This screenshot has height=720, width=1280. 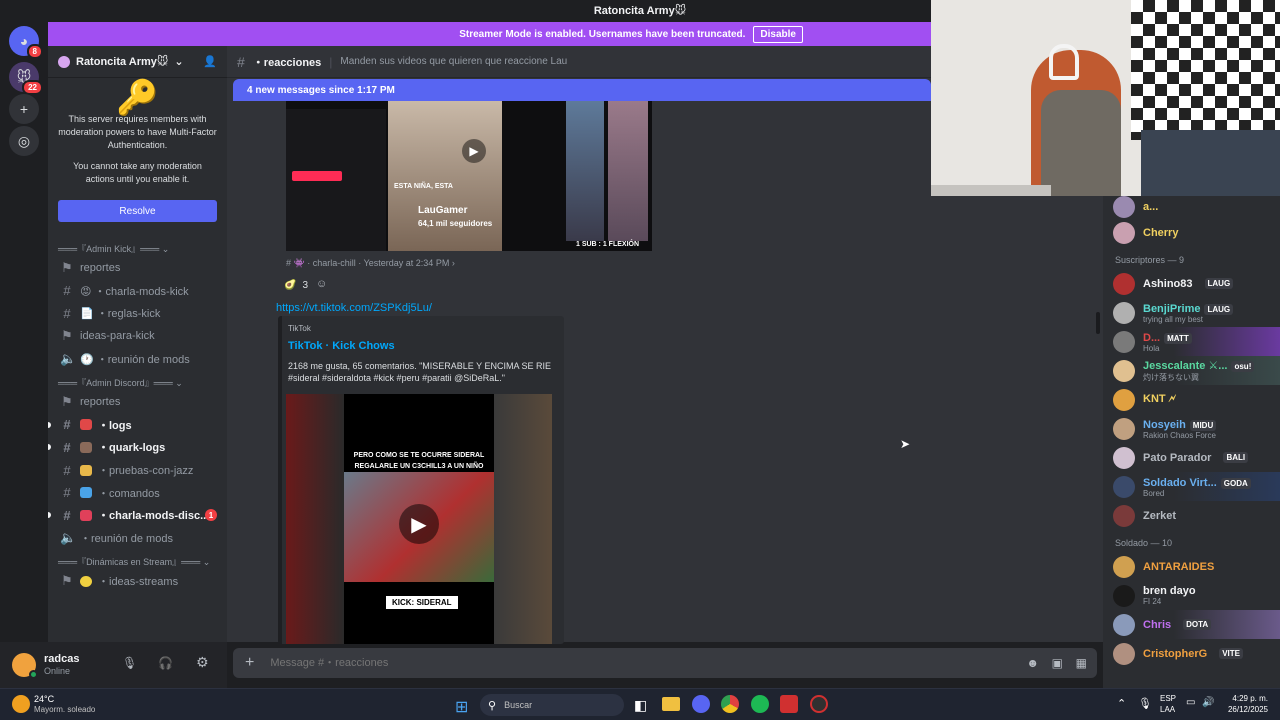 What do you see at coordinates (1191, 457) in the screenshot?
I see `member-pato-parador: Pato Parador BALI` at bounding box center [1191, 457].